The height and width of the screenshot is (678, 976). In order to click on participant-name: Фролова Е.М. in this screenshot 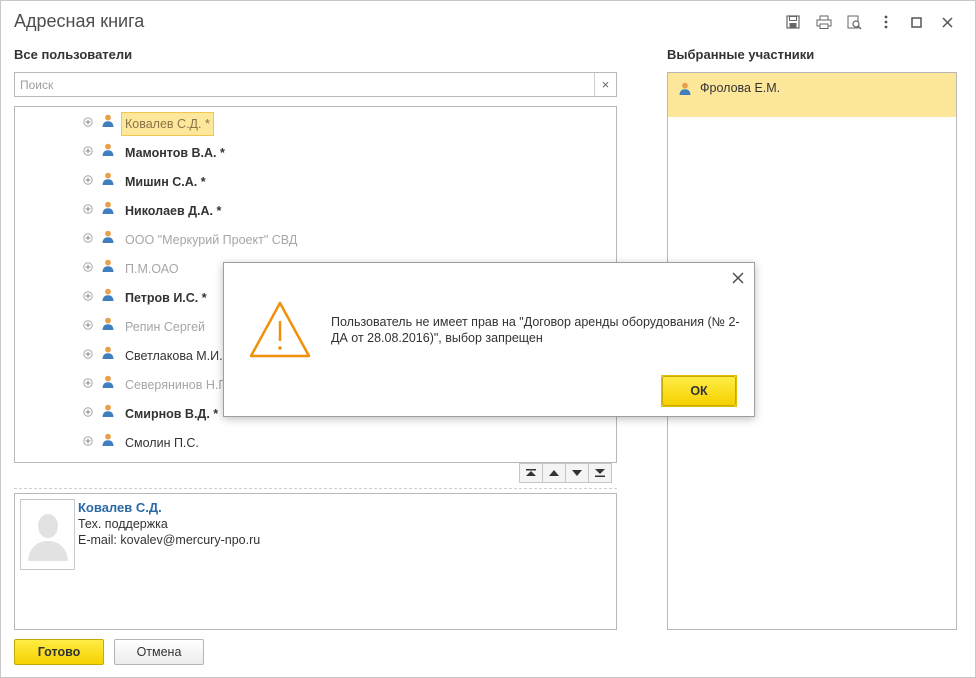, I will do `click(740, 88)`.